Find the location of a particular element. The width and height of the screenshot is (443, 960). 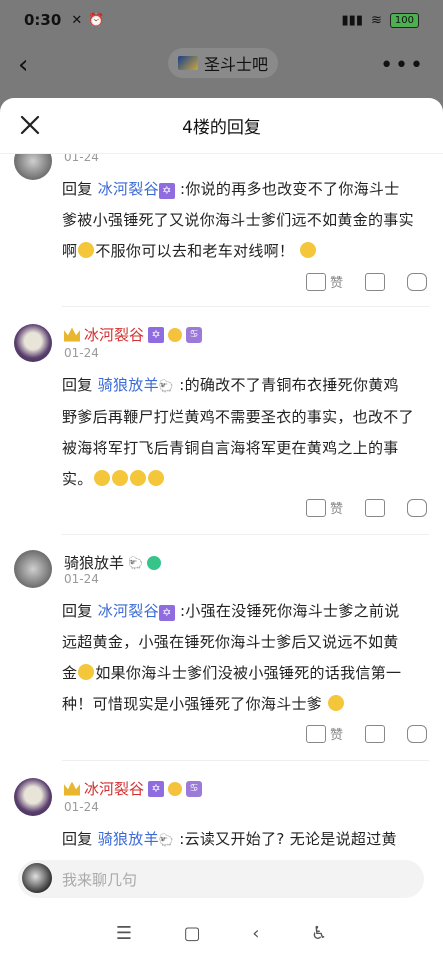

more-options-icon: ••• is located at coordinates (402, 65).